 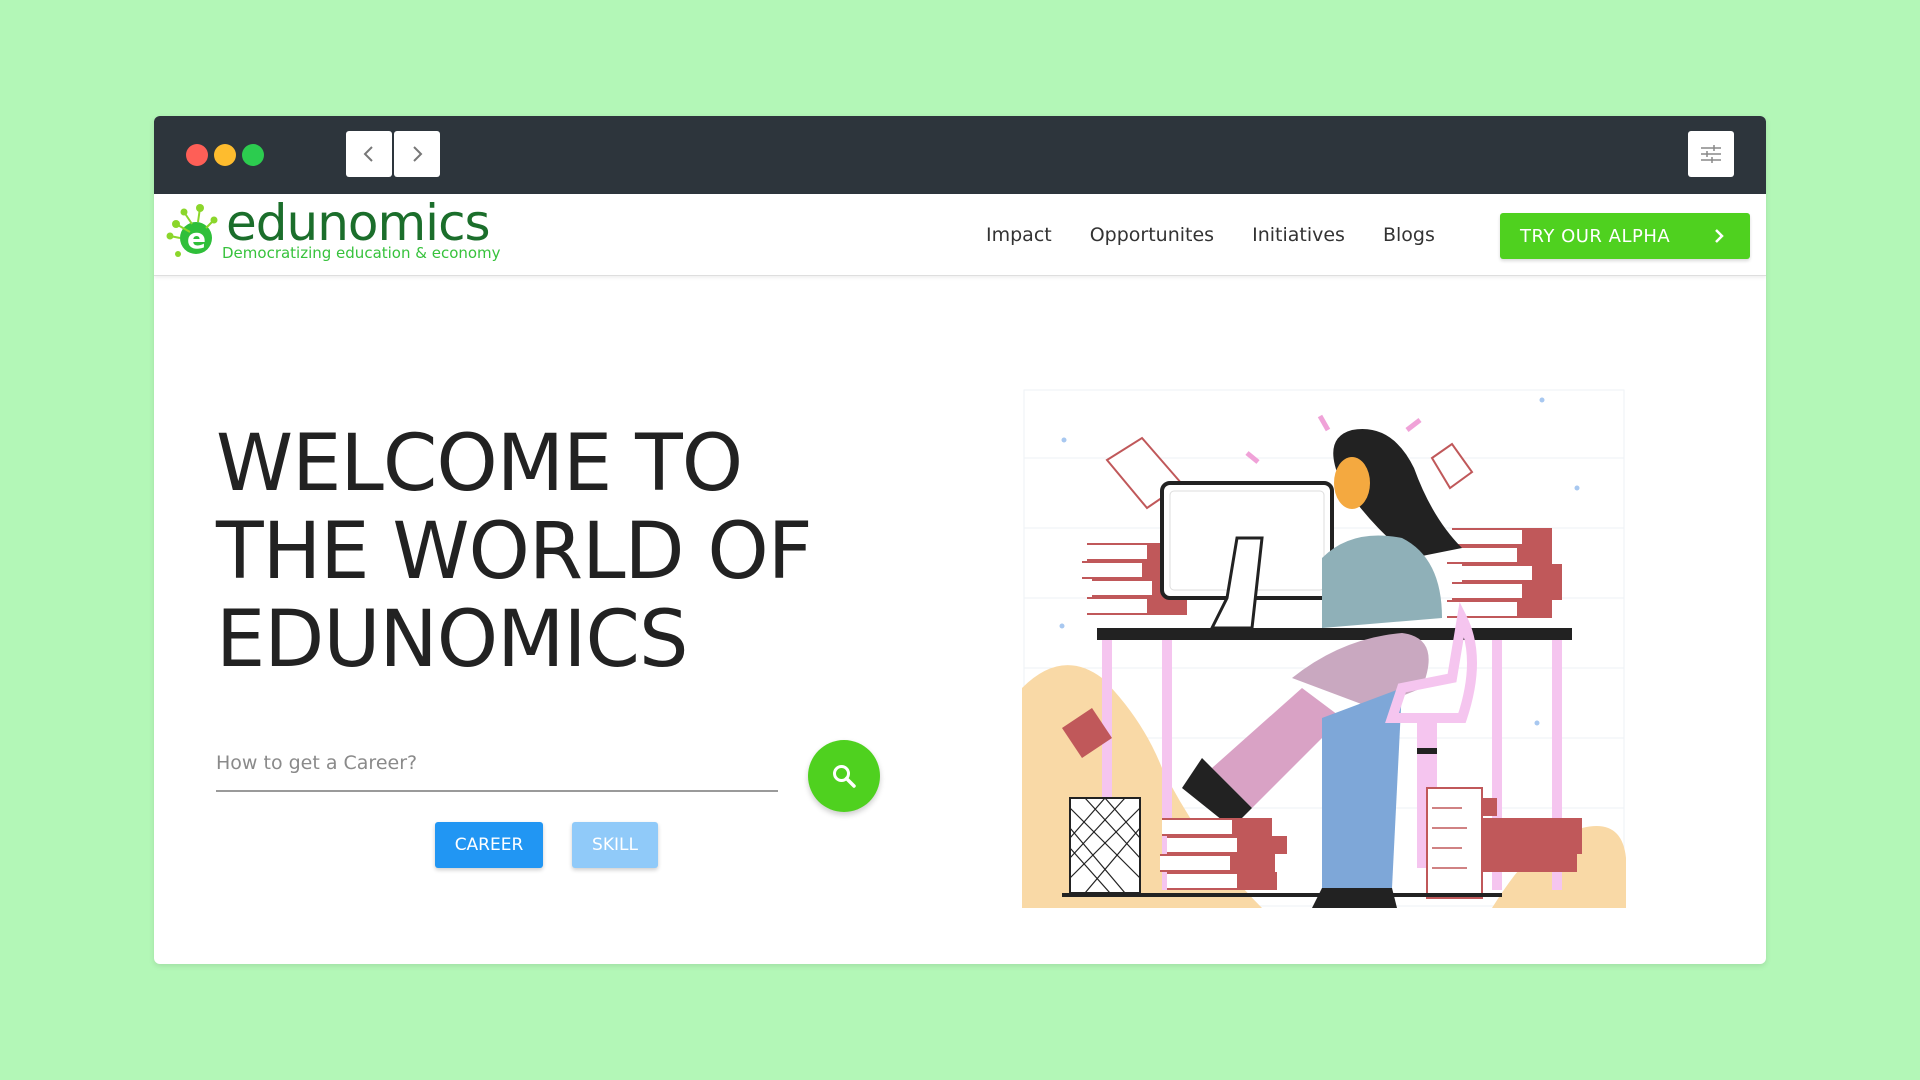 I want to click on search-input, so click(x=497, y=763).